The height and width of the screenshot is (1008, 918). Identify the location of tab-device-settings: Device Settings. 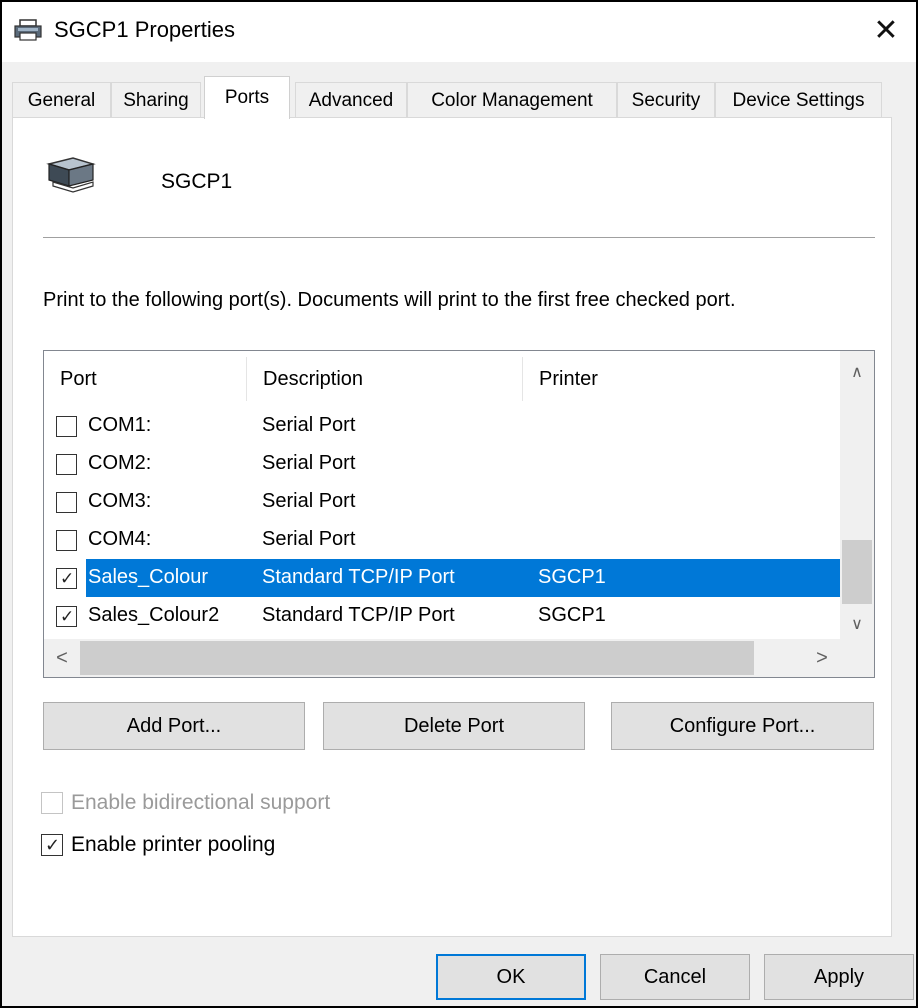
(798, 100).